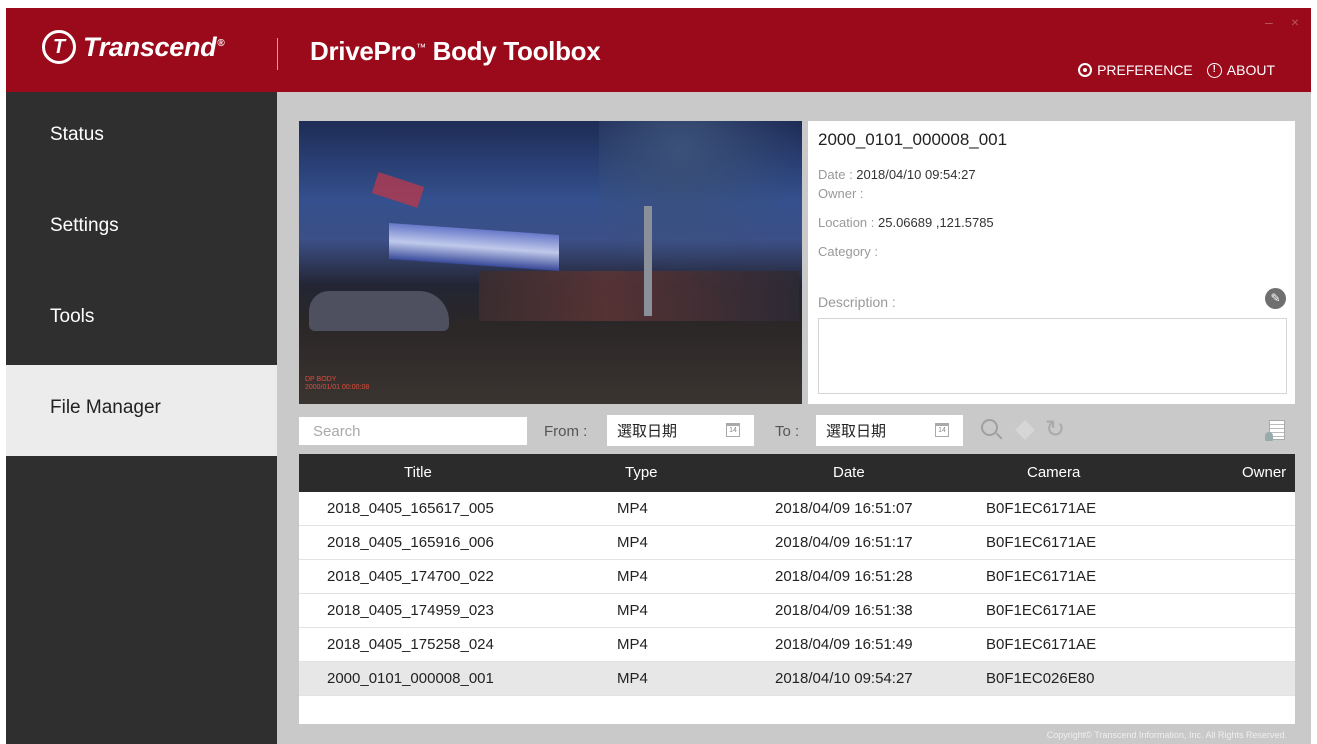 The width and height of the screenshot is (1317, 744). Describe the element at coordinates (797, 473) in the screenshot. I see `table-header: Title Type Date Camera Owner` at that location.